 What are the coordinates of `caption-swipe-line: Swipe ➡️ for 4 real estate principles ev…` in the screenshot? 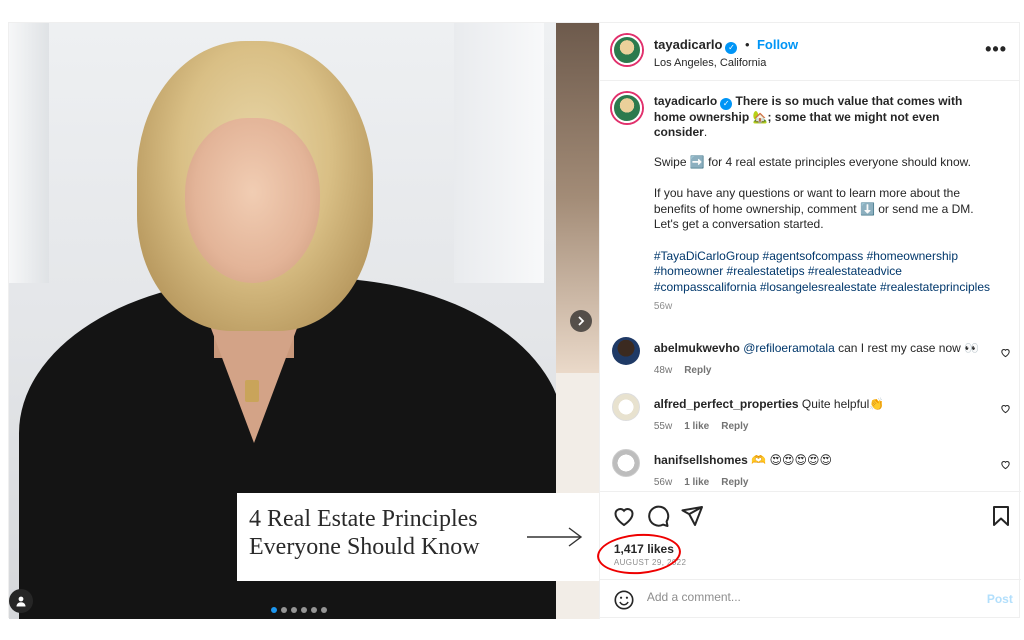 It's located at (824, 163).